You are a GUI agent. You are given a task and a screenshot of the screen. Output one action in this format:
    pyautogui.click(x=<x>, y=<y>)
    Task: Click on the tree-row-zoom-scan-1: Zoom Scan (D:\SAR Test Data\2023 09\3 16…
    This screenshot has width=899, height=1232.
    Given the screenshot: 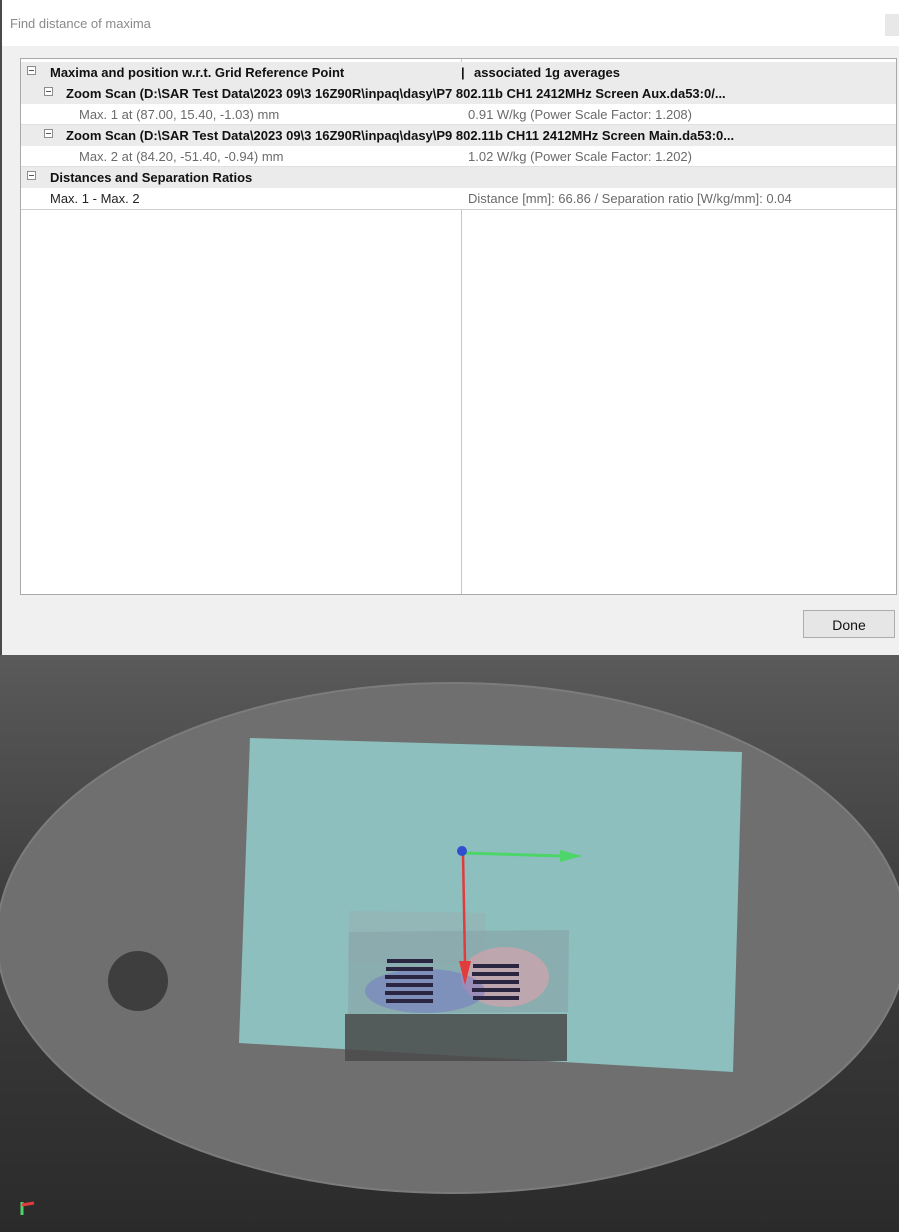 What is the action you would take?
    pyautogui.click(x=458, y=93)
    